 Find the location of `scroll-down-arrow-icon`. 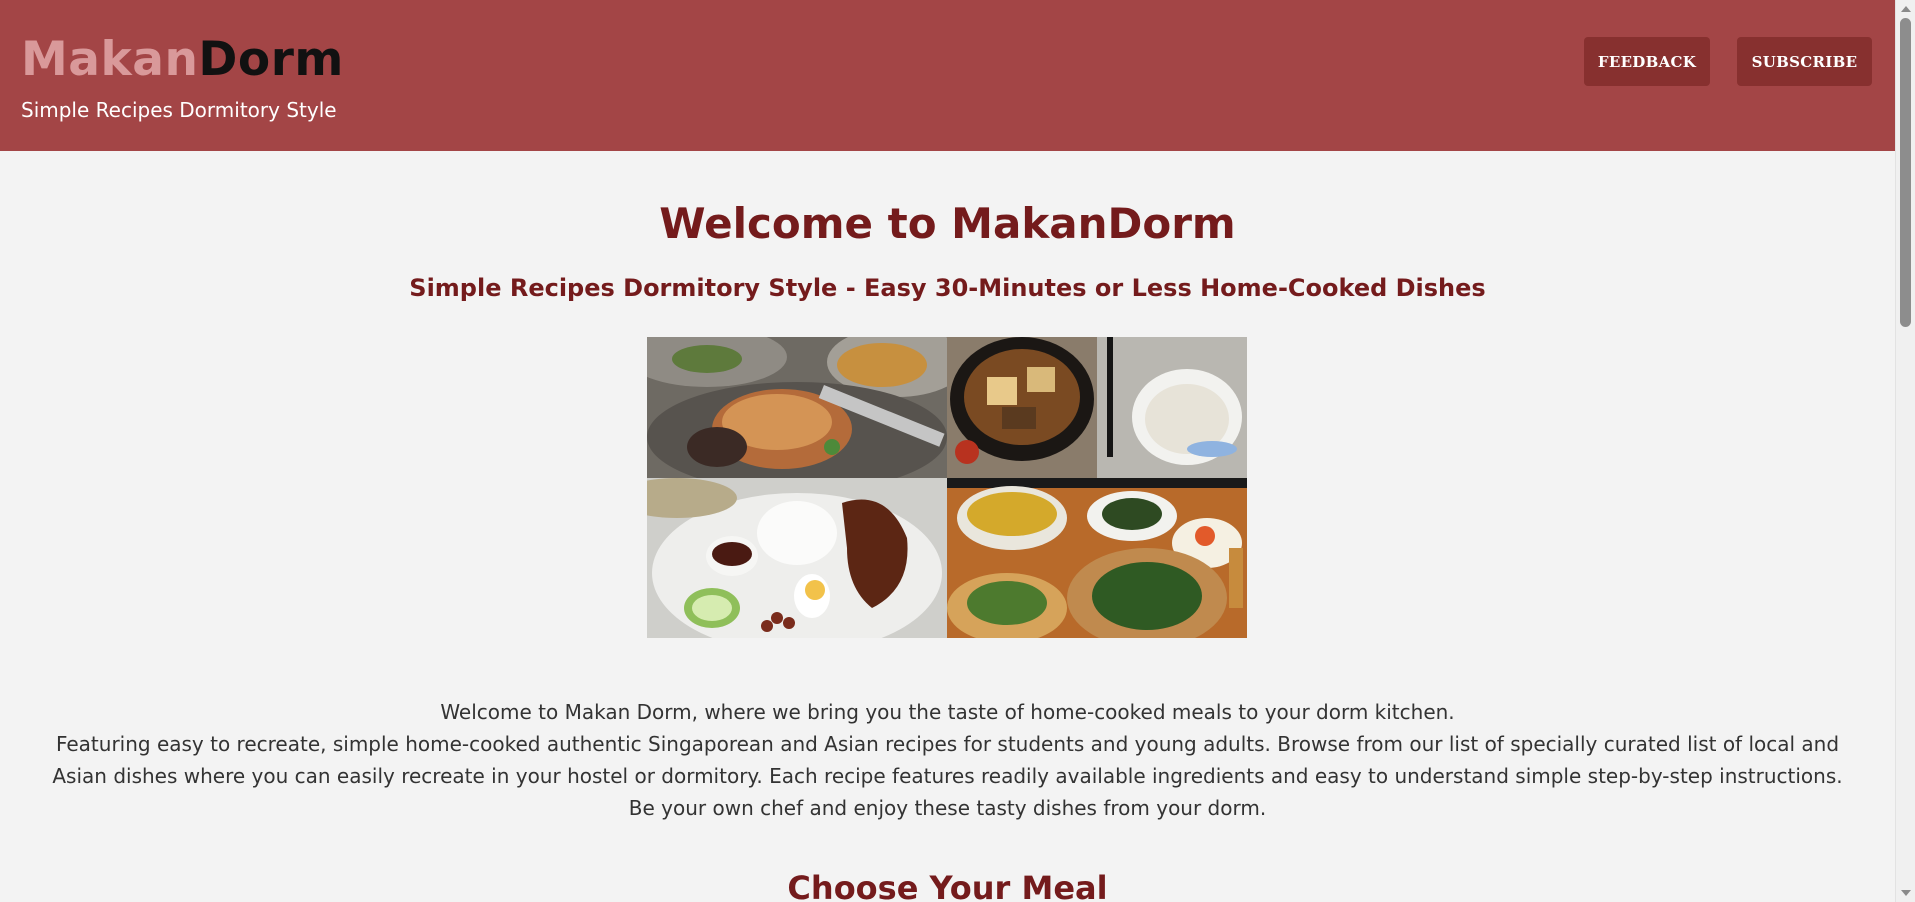

scroll-down-arrow-icon is located at coordinates (1906, 893).